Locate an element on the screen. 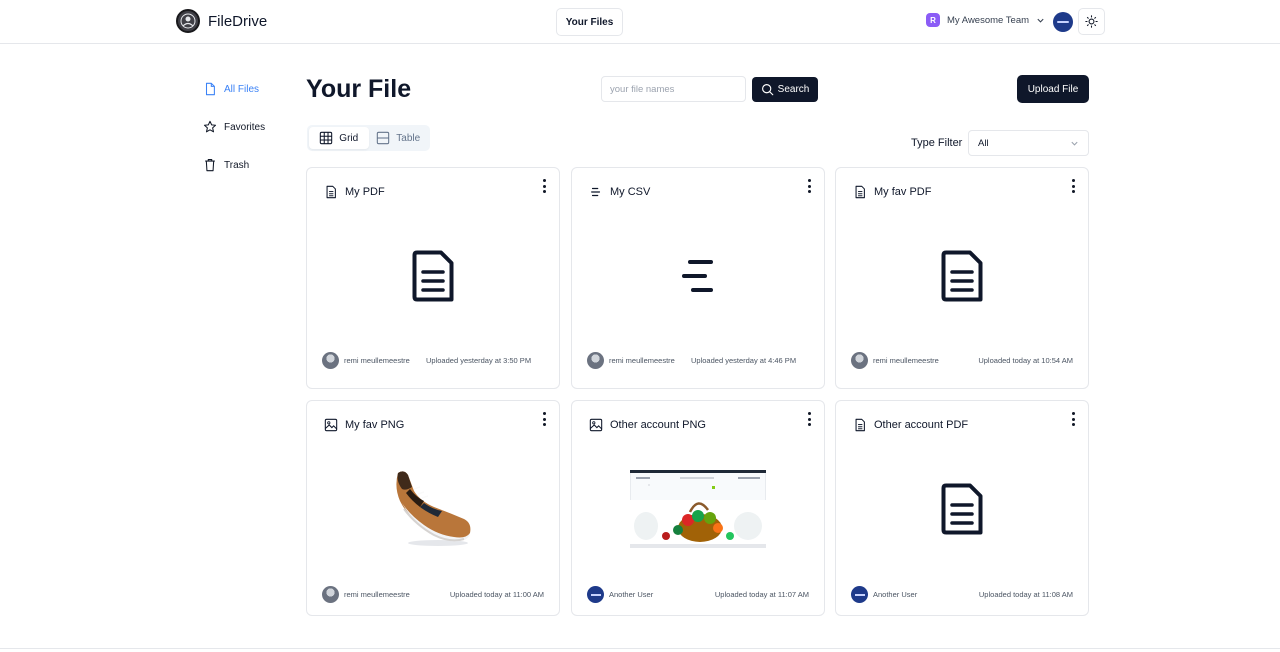  upload-time: Uploaded today at 11:08 AM is located at coordinates (1025, 594).